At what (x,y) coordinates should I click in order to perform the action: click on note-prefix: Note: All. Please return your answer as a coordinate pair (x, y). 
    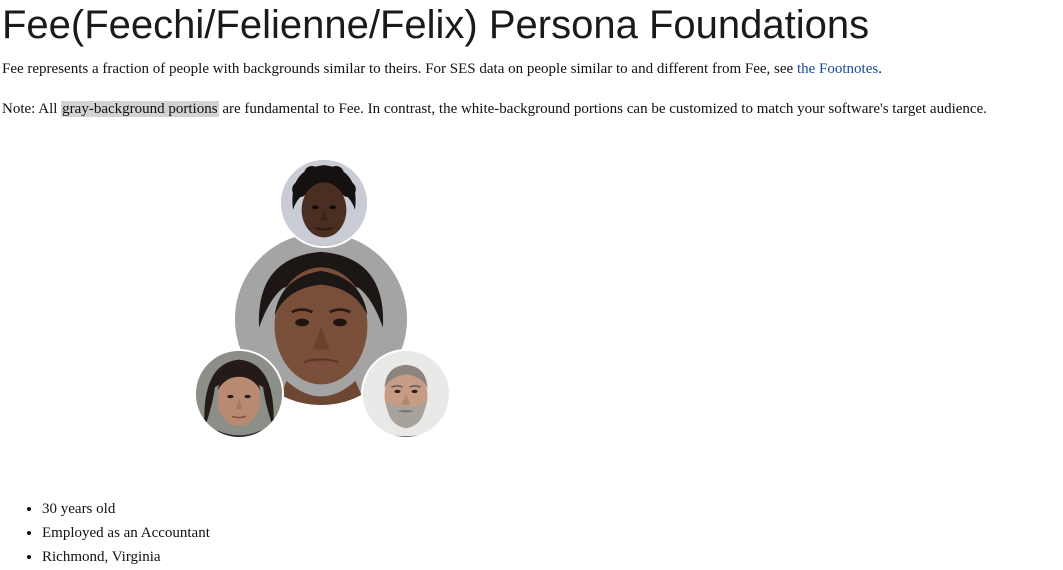
    Looking at the image, I should click on (32, 109).